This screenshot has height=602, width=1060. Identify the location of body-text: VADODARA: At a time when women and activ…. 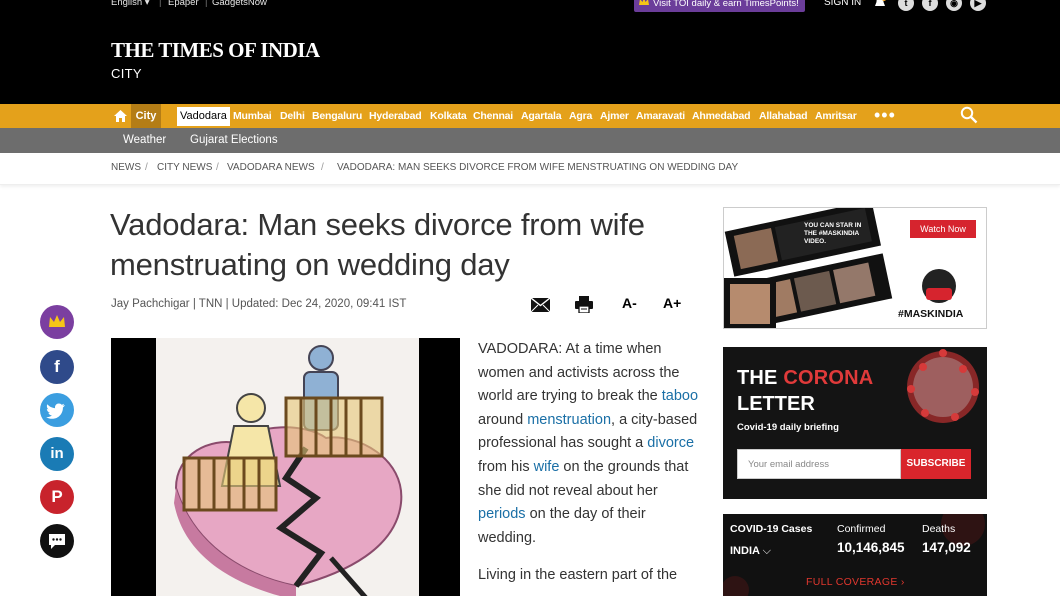
(579, 373).